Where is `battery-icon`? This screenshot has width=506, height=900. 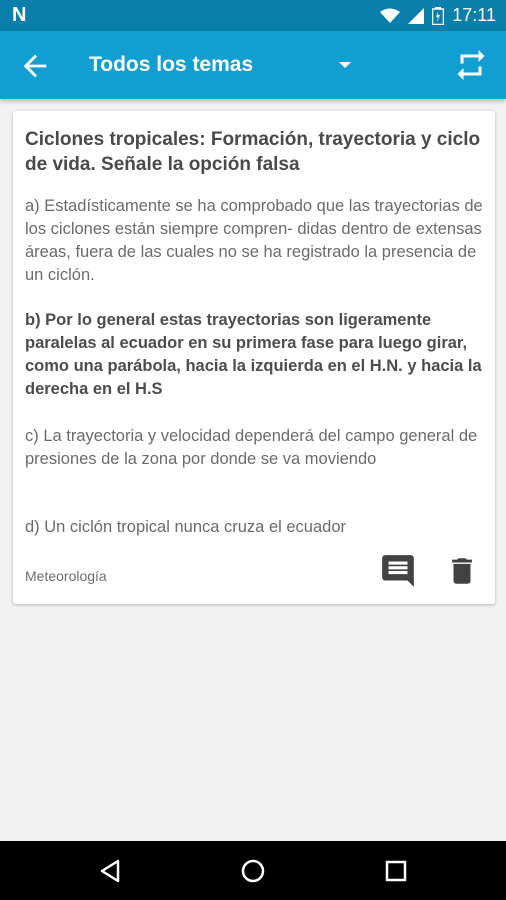
battery-icon is located at coordinates (438, 15).